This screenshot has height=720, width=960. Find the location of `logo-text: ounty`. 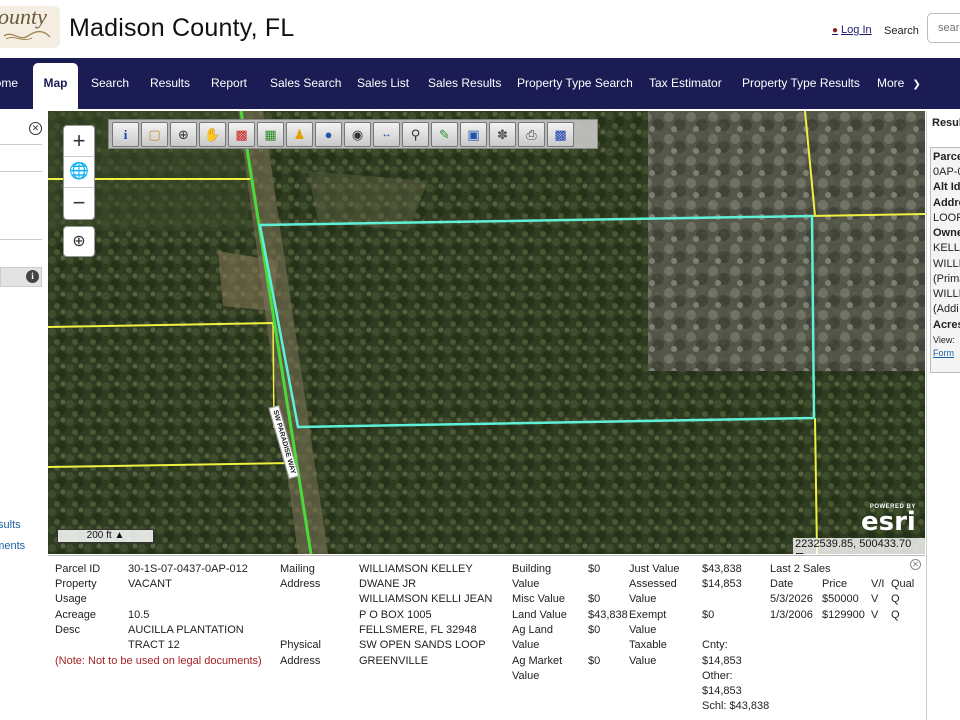

logo-text: ounty is located at coordinates (23, 17).